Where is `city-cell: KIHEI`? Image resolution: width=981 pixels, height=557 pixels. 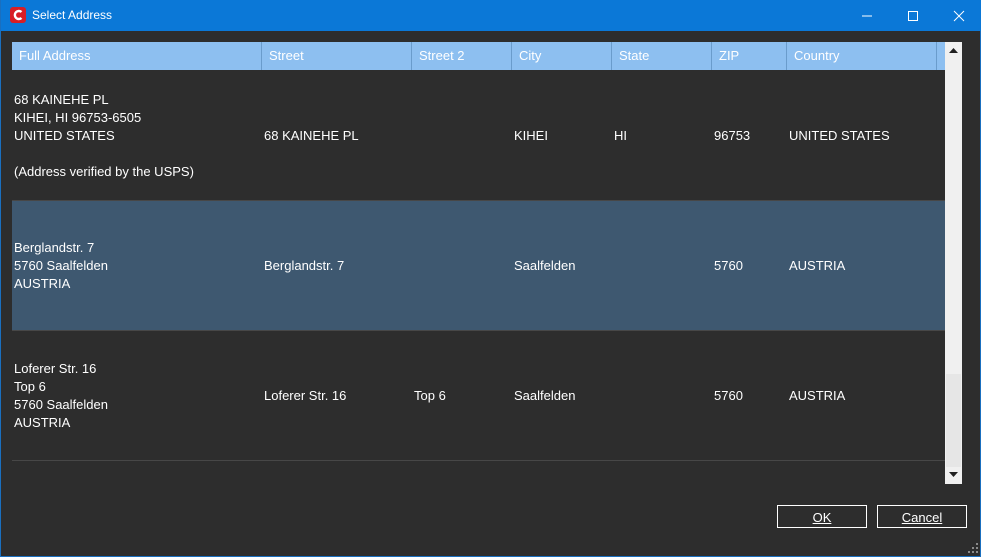 city-cell: KIHEI is located at coordinates (531, 135).